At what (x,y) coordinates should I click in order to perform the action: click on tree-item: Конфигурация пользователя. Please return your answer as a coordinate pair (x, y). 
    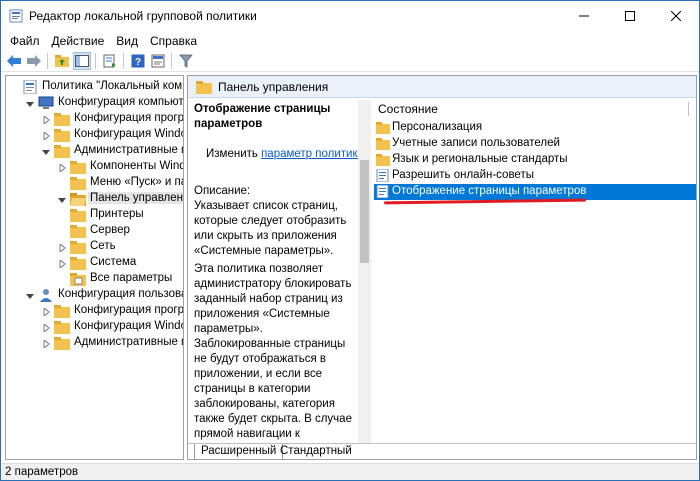
    Looking at the image, I should click on (94, 295).